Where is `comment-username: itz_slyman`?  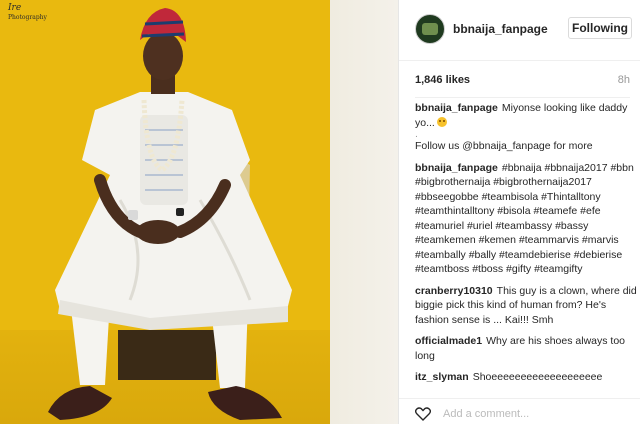 comment-username: itz_slyman is located at coordinates (442, 377).